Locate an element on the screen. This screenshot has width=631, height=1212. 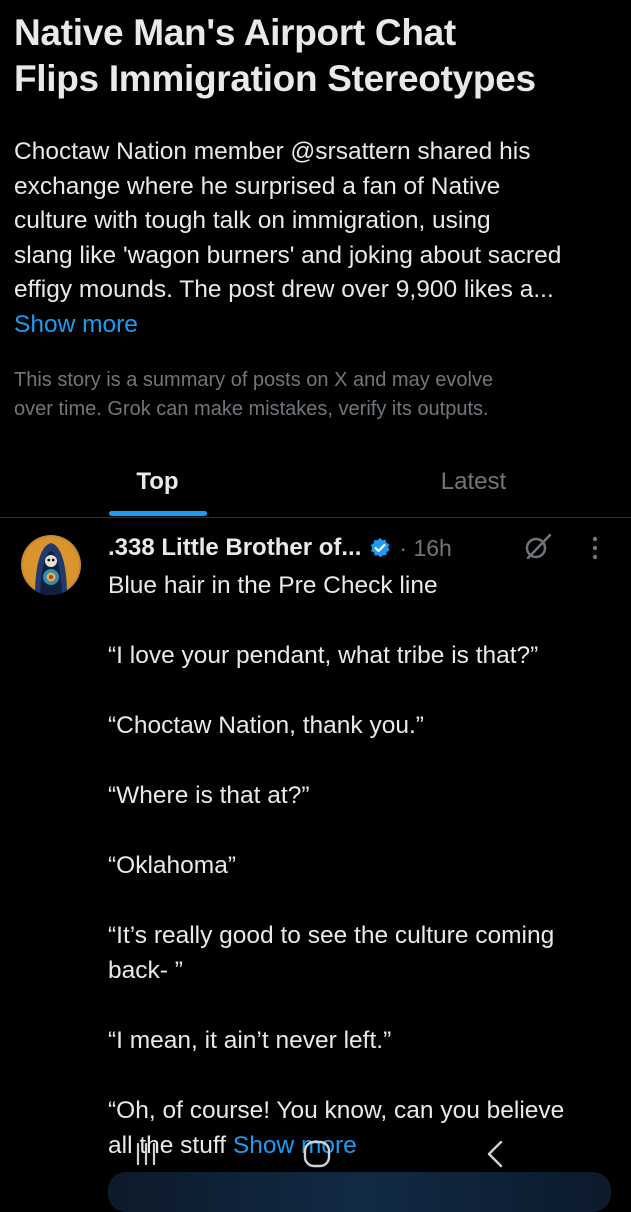
post-line: “Where is that at?” is located at coordinates (209, 795).